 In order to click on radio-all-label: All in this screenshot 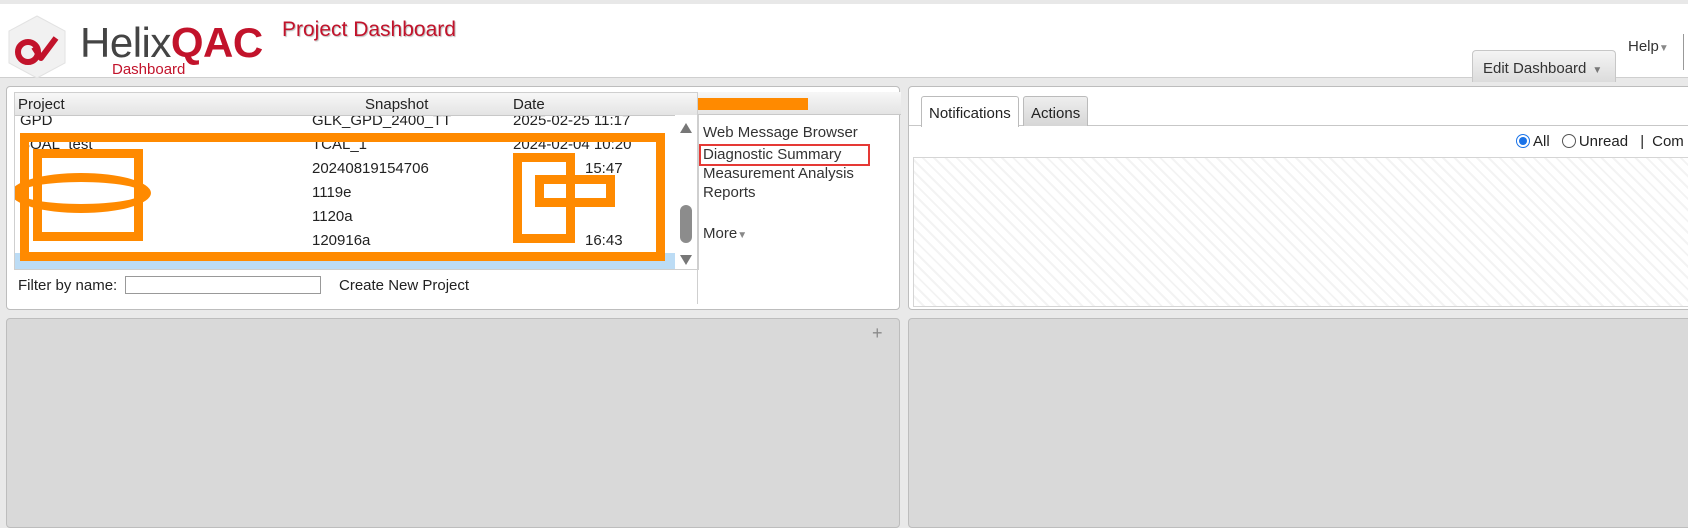, I will do `click(1541, 141)`.